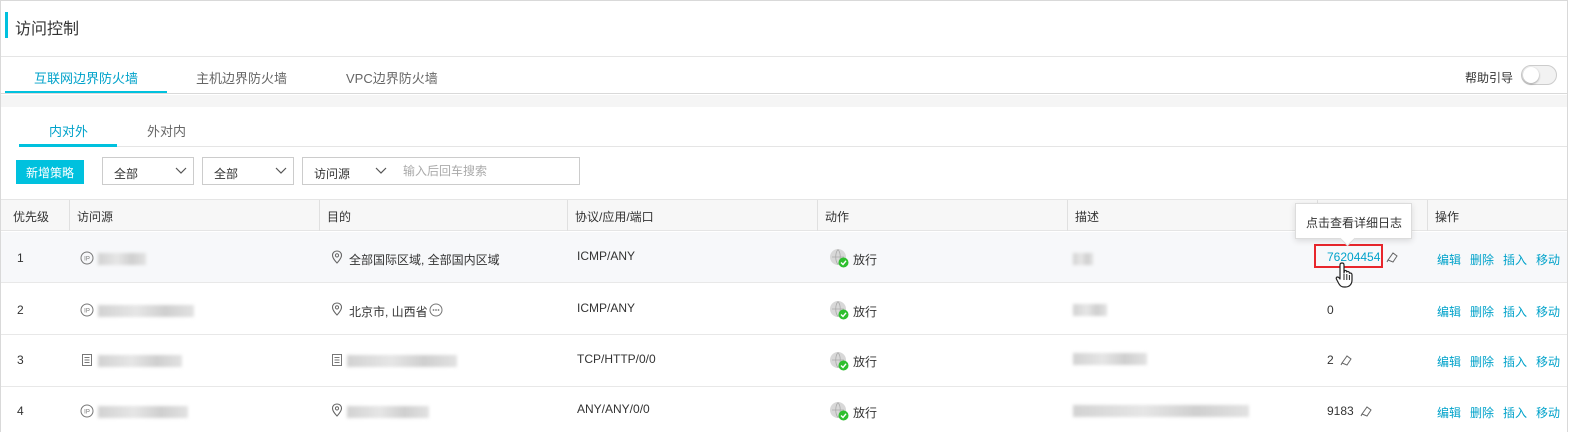  Describe the element at coordinates (86, 92) in the screenshot. I see `active-tab-indicator` at that location.